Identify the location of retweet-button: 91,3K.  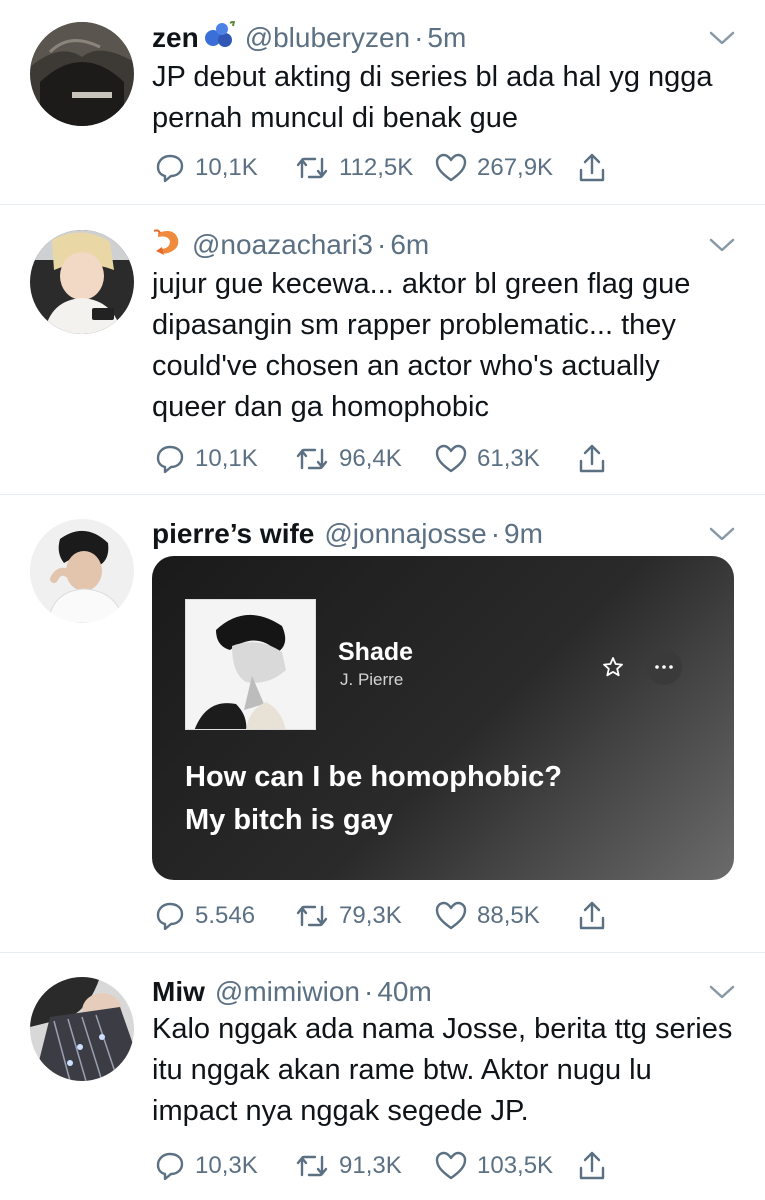
(365, 1166).